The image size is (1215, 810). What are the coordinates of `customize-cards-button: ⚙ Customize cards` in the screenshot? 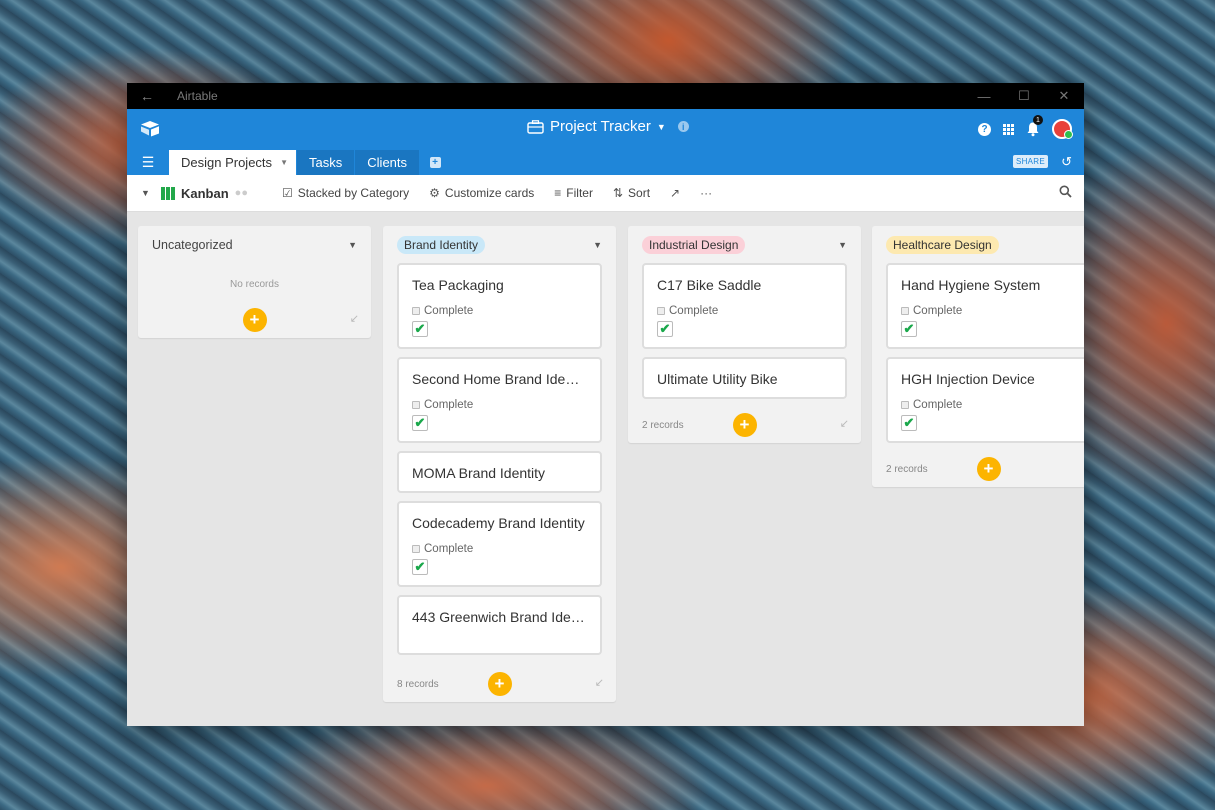 It's located at (481, 193).